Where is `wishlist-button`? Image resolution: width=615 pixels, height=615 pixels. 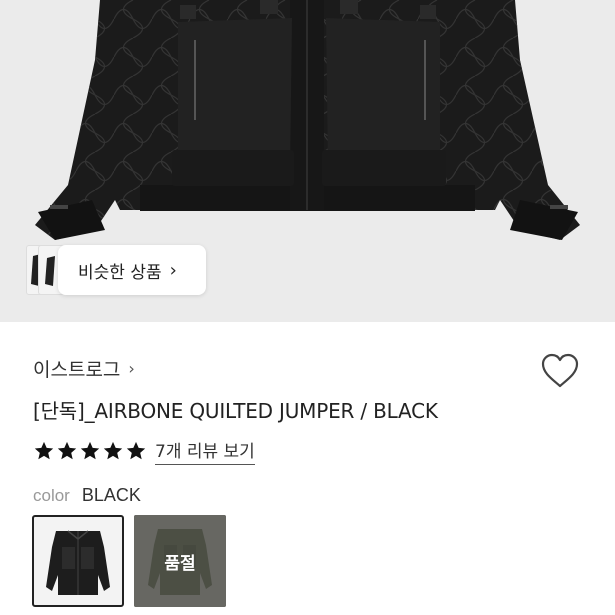 wishlist-button is located at coordinates (560, 371).